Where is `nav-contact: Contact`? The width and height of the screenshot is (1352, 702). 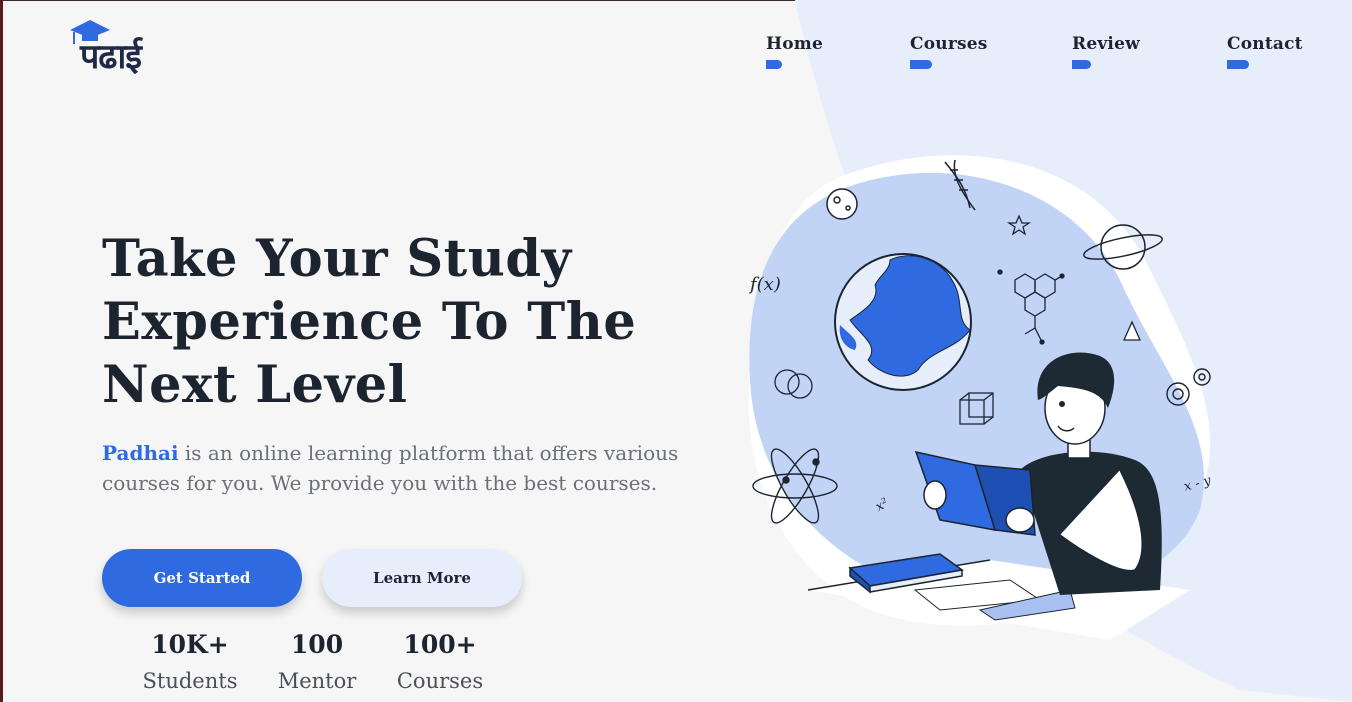 nav-contact: Contact is located at coordinates (1265, 51).